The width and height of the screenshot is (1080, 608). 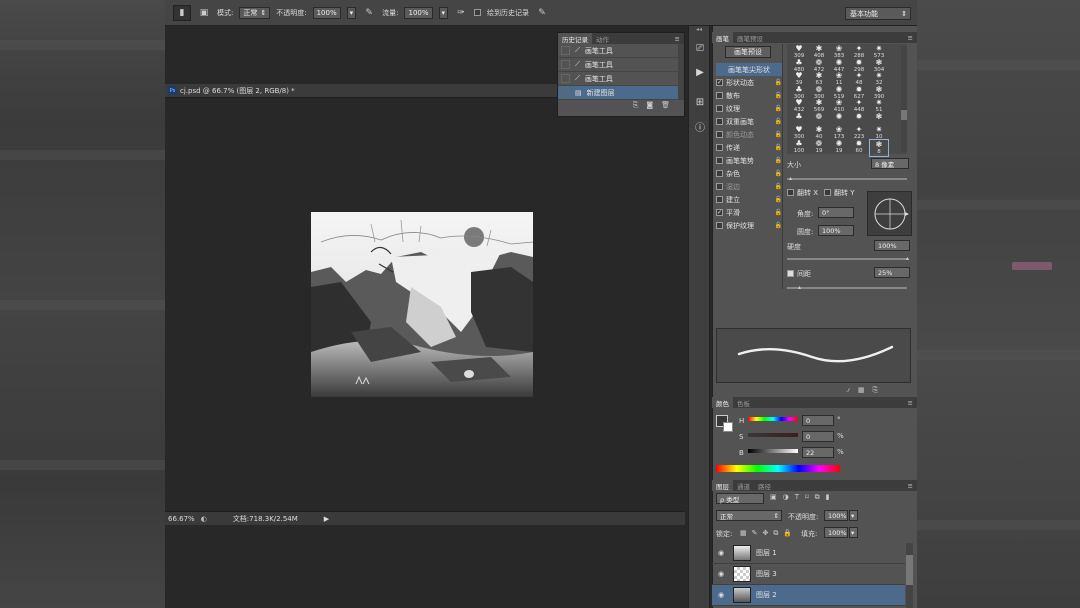 I want to click on flow-dropdown-button: ▾, so click(x=443, y=12).